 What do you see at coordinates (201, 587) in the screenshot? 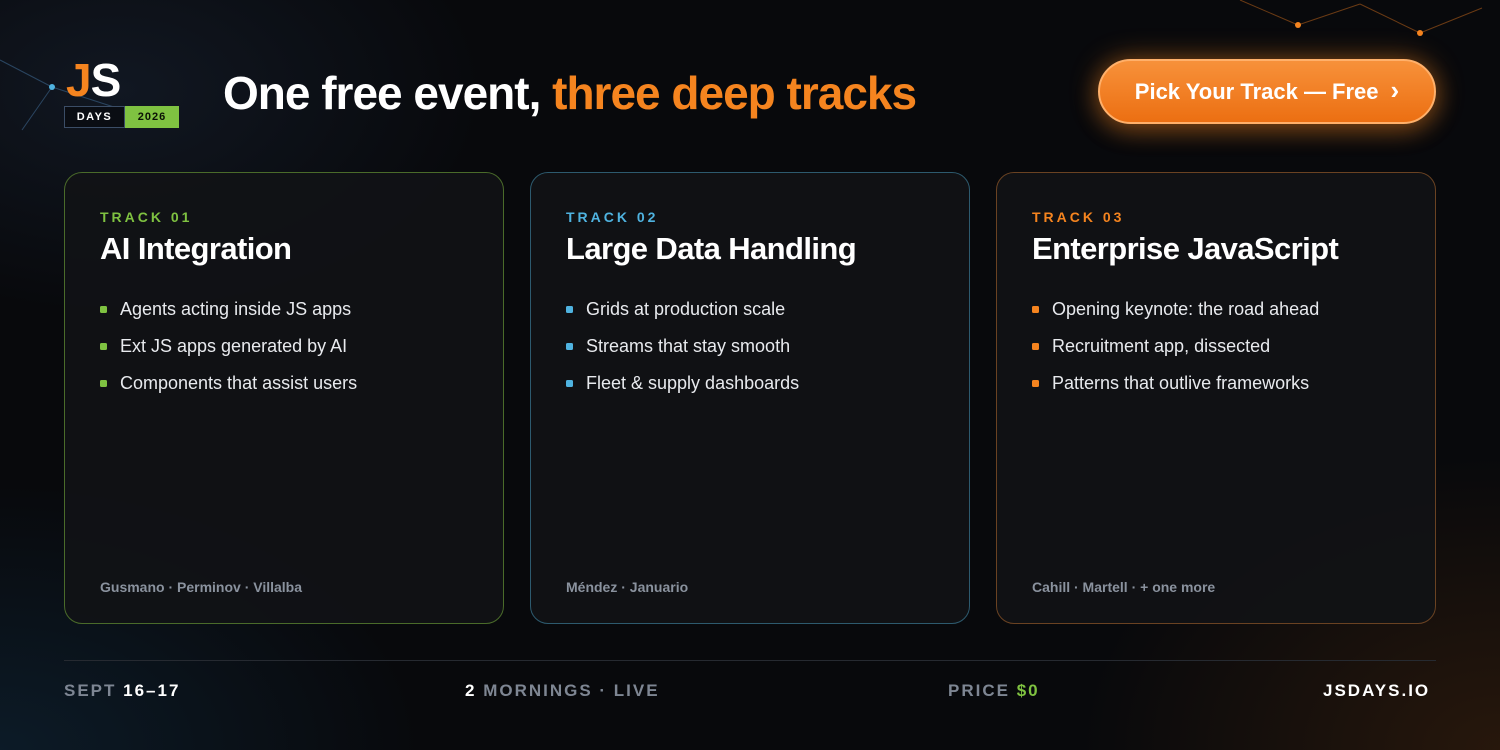
I see `track-speakers: Gusmano · Perminov · Villalba` at bounding box center [201, 587].